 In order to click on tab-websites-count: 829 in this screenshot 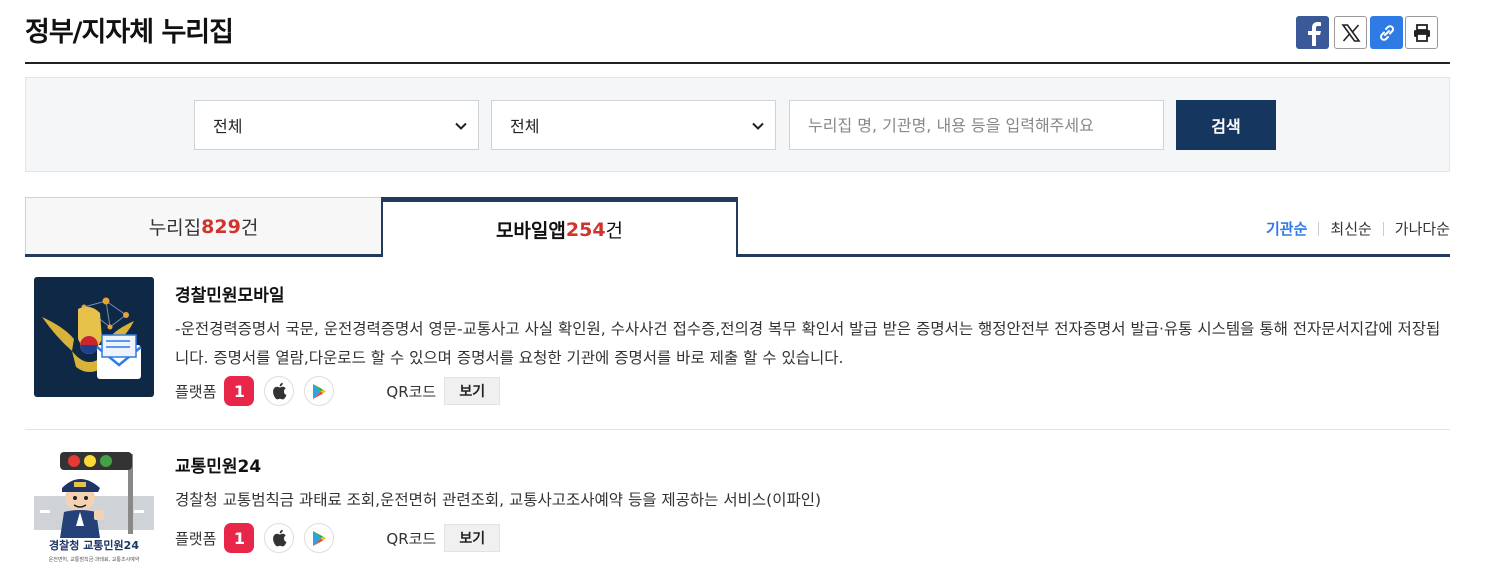, I will do `click(221, 226)`.